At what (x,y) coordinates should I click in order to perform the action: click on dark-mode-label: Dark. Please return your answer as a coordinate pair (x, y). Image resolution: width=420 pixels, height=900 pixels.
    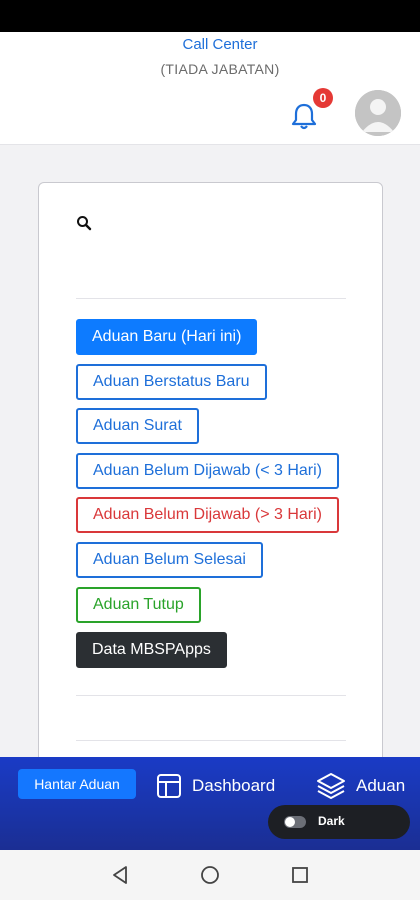
    Looking at the image, I should click on (331, 821).